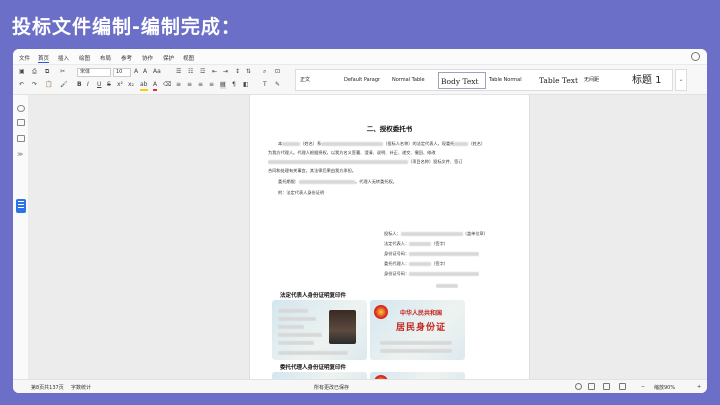 This screenshot has width=720, height=405. What do you see at coordinates (178, 72) in the screenshot?
I see `bullets-icon: ☰` at bounding box center [178, 72].